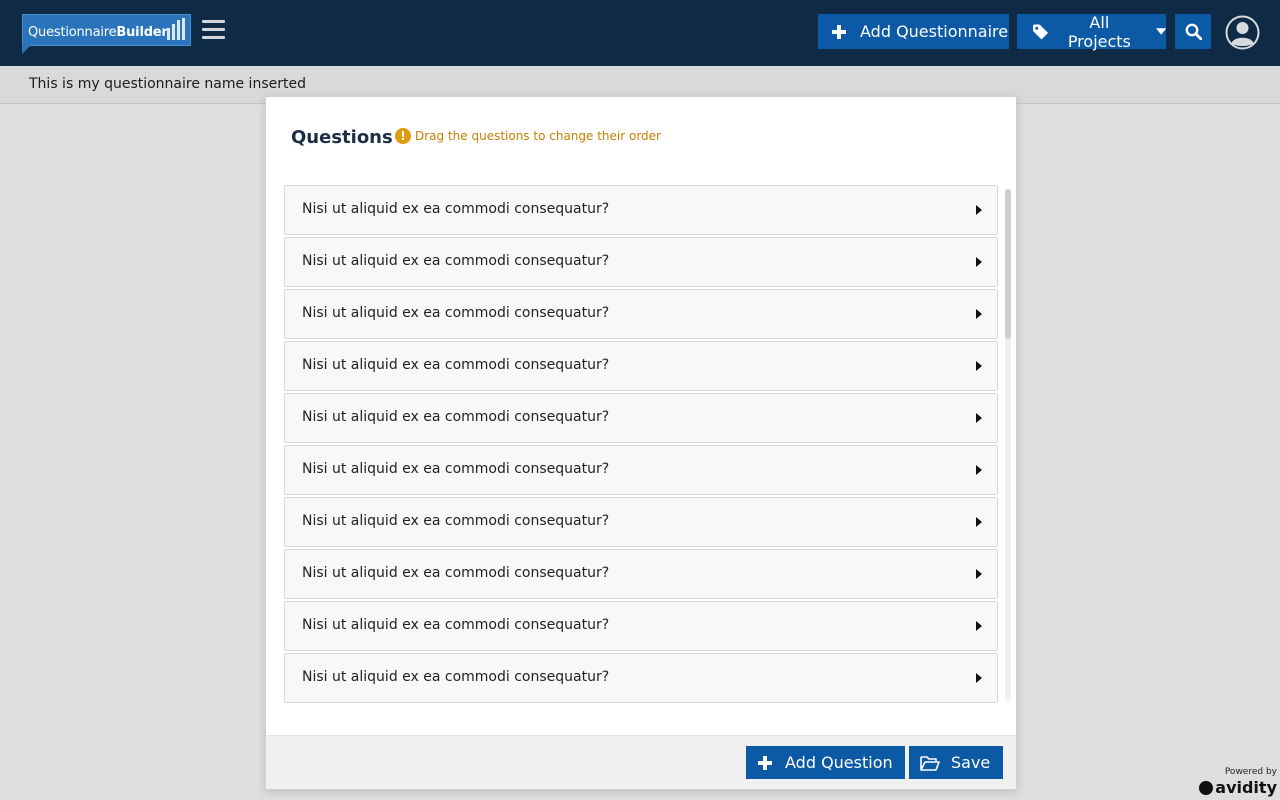 This screenshot has height=800, width=1280. I want to click on save-button: Save, so click(956, 762).